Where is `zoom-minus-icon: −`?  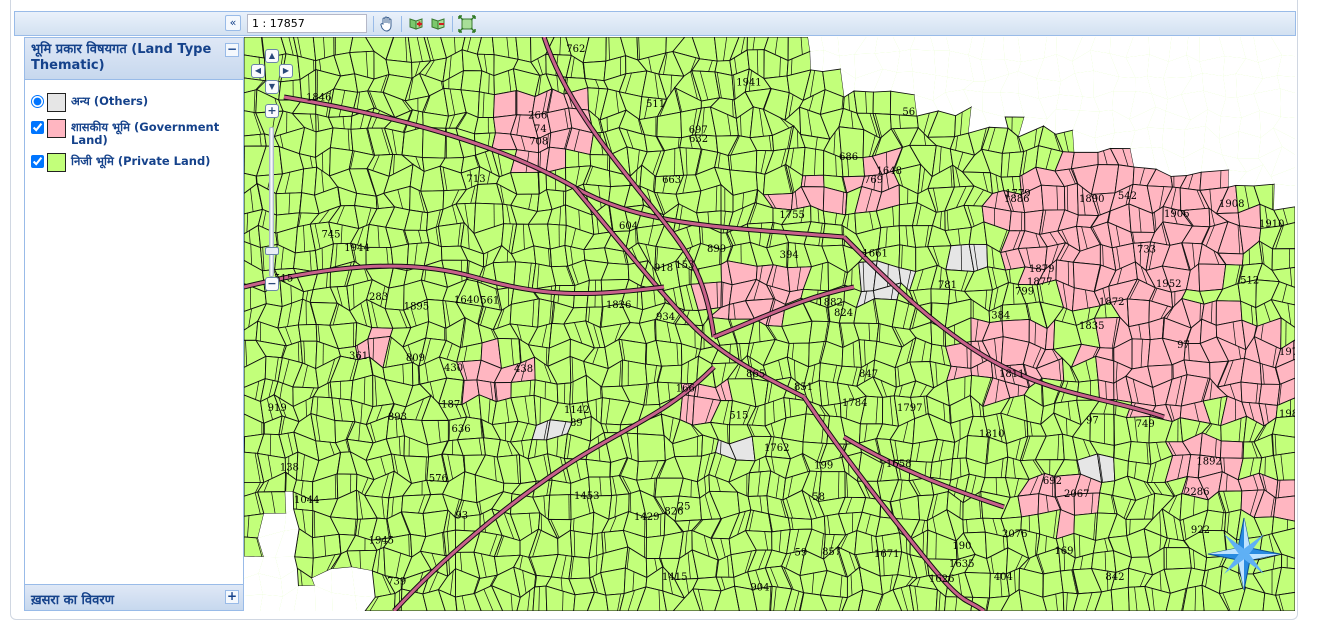
zoom-minus-icon: − is located at coordinates (272, 284).